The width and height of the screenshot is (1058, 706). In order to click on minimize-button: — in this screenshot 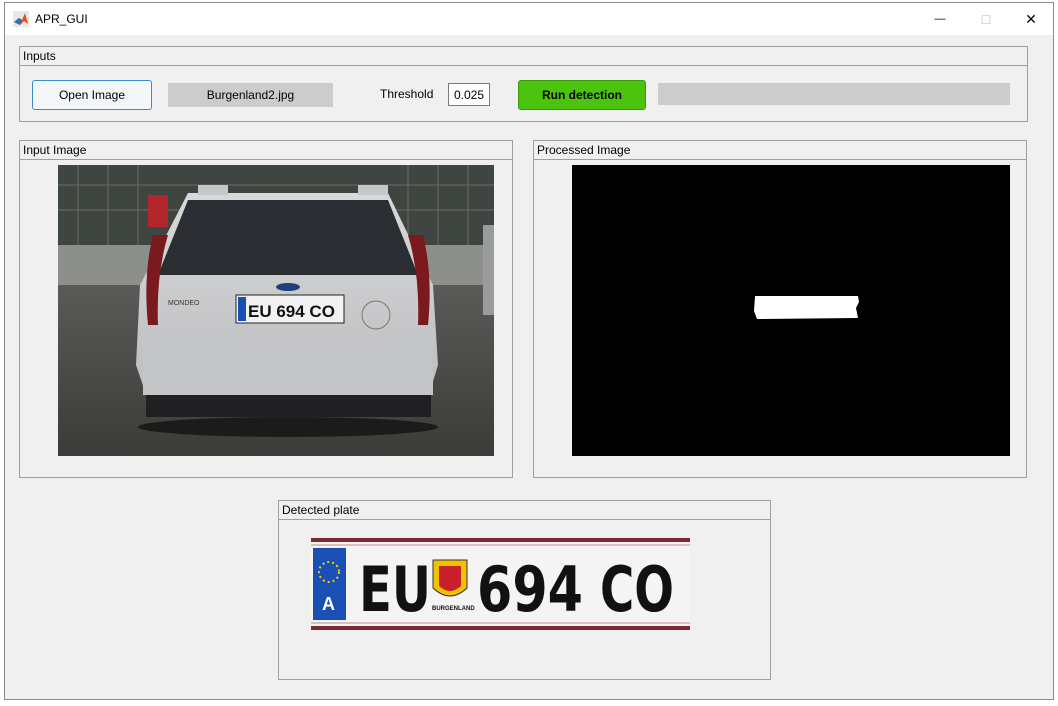, I will do `click(940, 19)`.